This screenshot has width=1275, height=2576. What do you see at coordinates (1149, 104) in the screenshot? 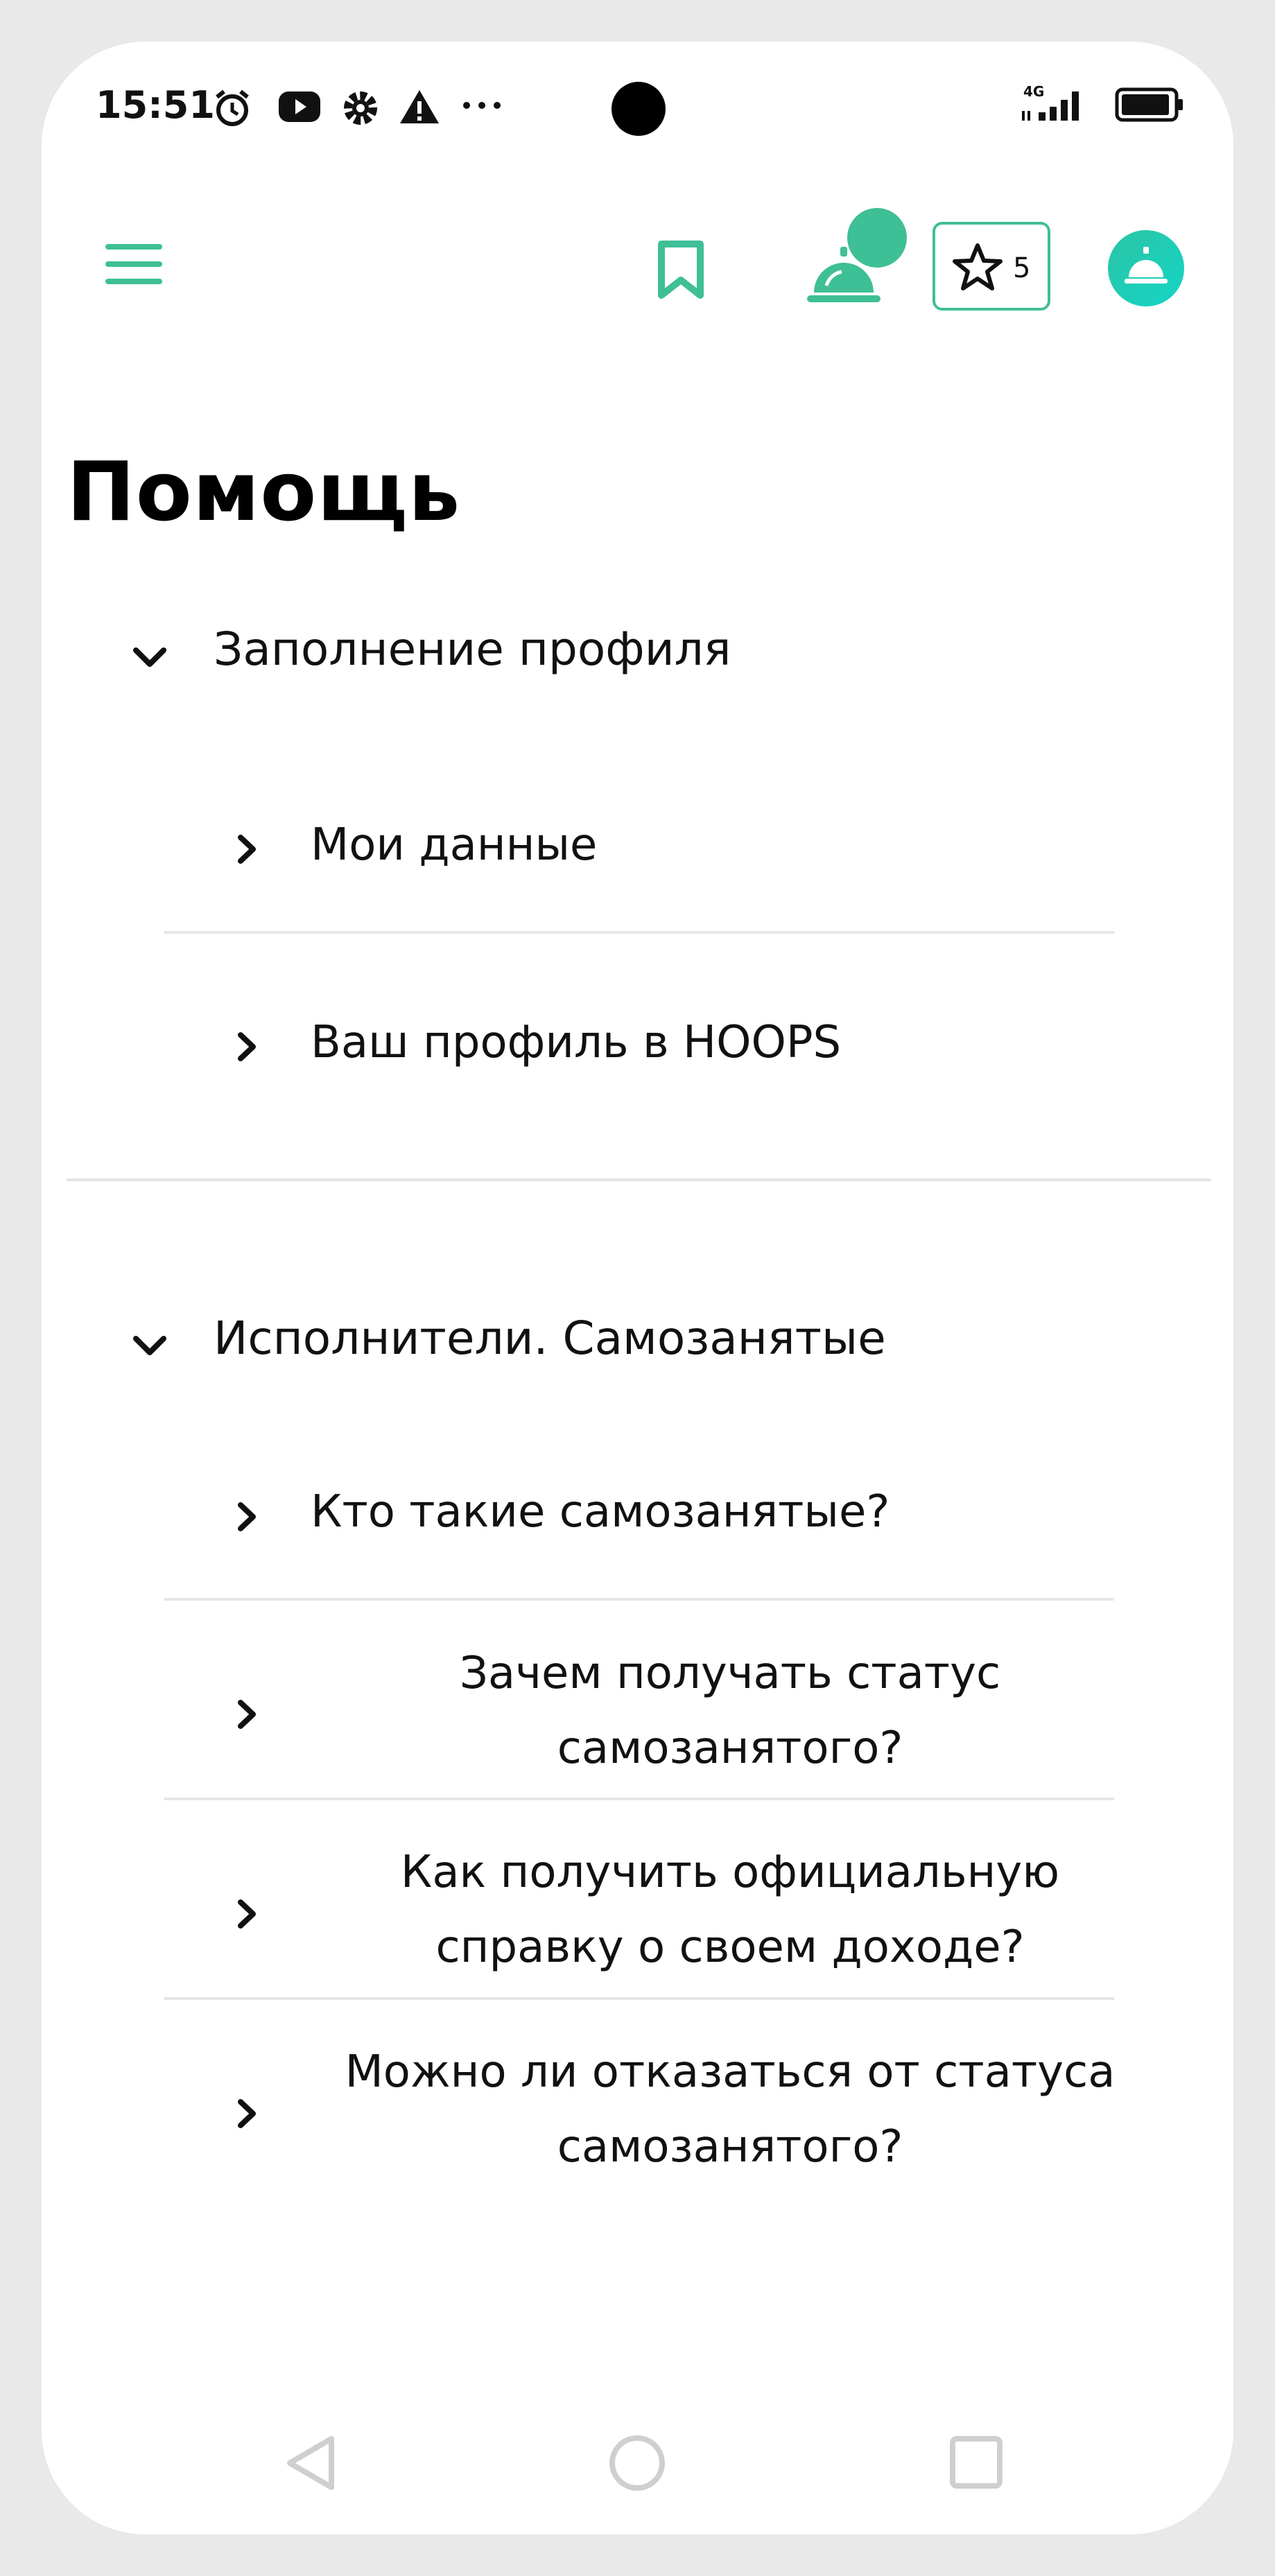
I see `battery-icon` at bounding box center [1149, 104].